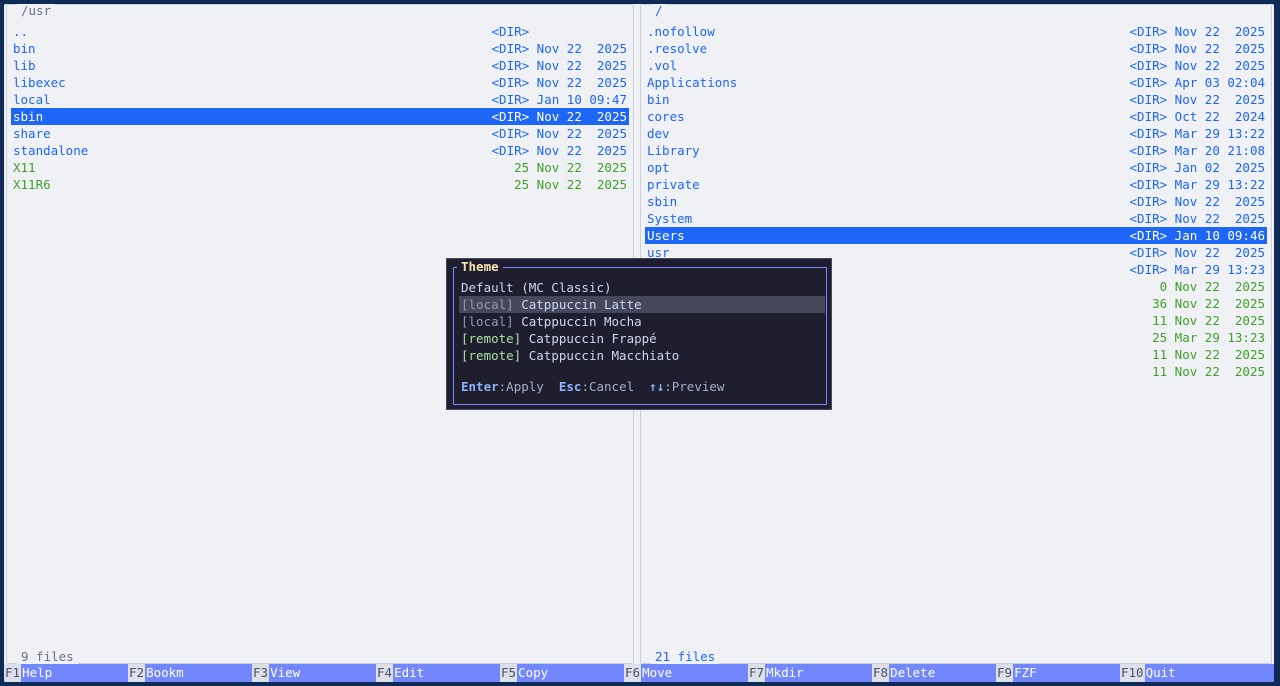 The height and width of the screenshot is (686, 1280). What do you see at coordinates (320, 116) in the screenshot?
I see `left-file-row: sbin <DIR> Nov 22 2025` at bounding box center [320, 116].